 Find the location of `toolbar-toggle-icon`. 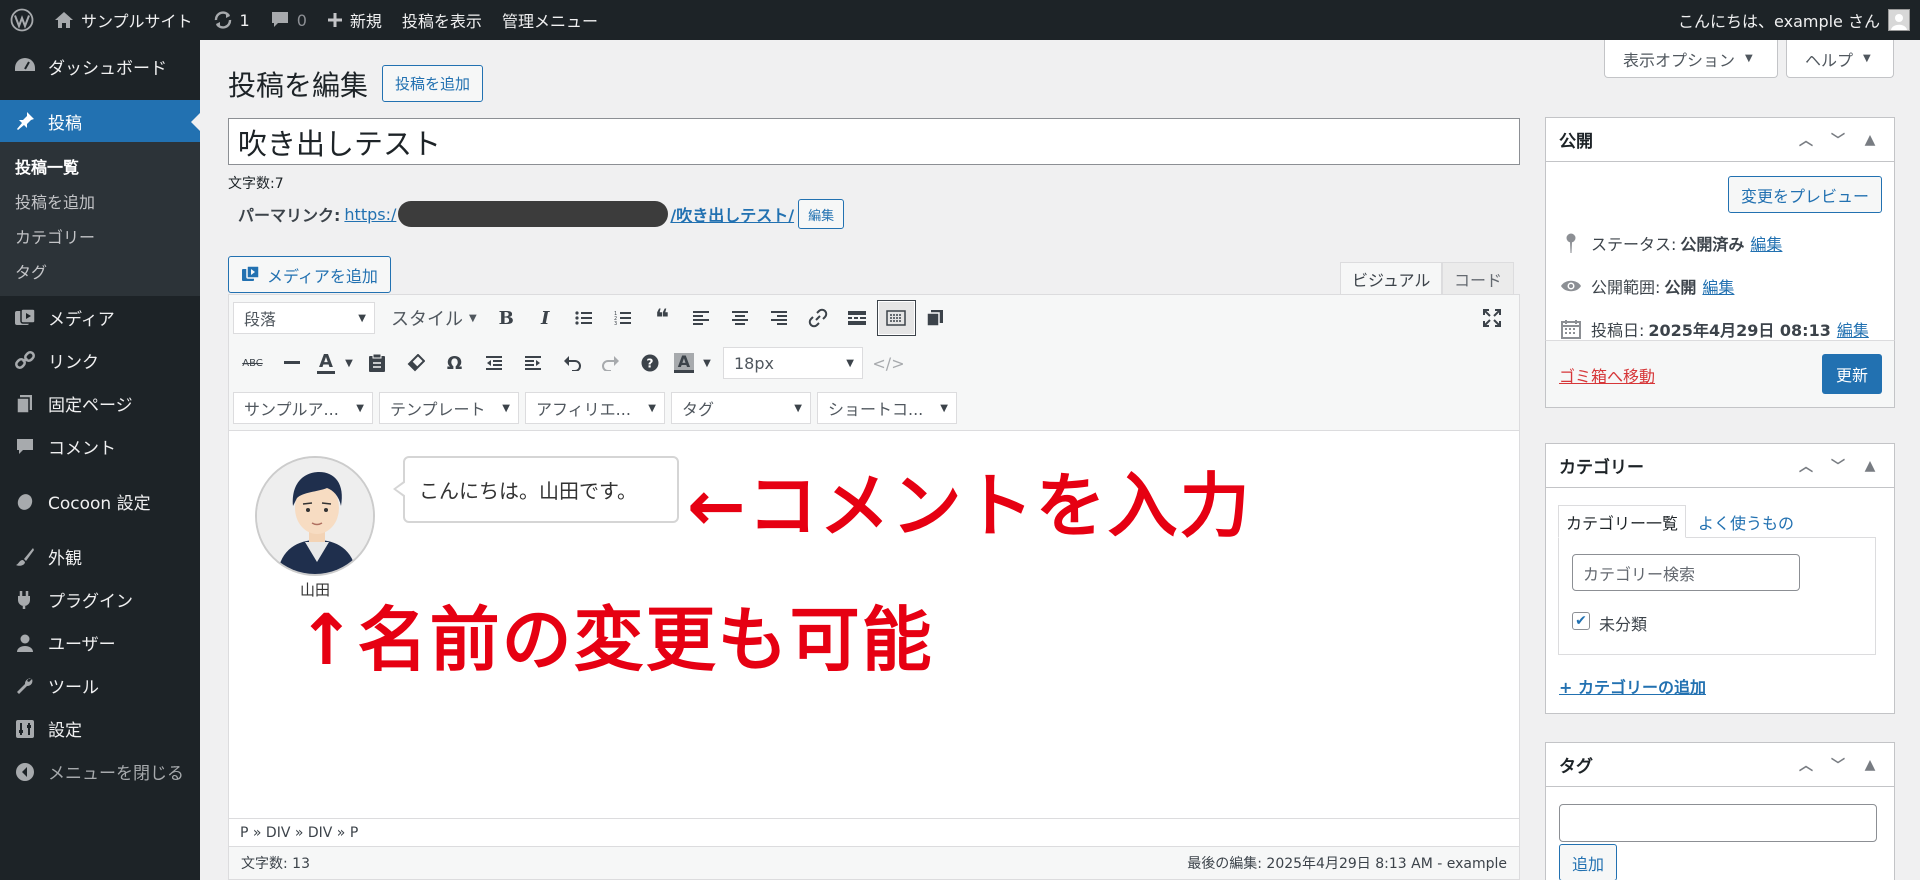

toolbar-toggle-icon is located at coordinates (896, 318).